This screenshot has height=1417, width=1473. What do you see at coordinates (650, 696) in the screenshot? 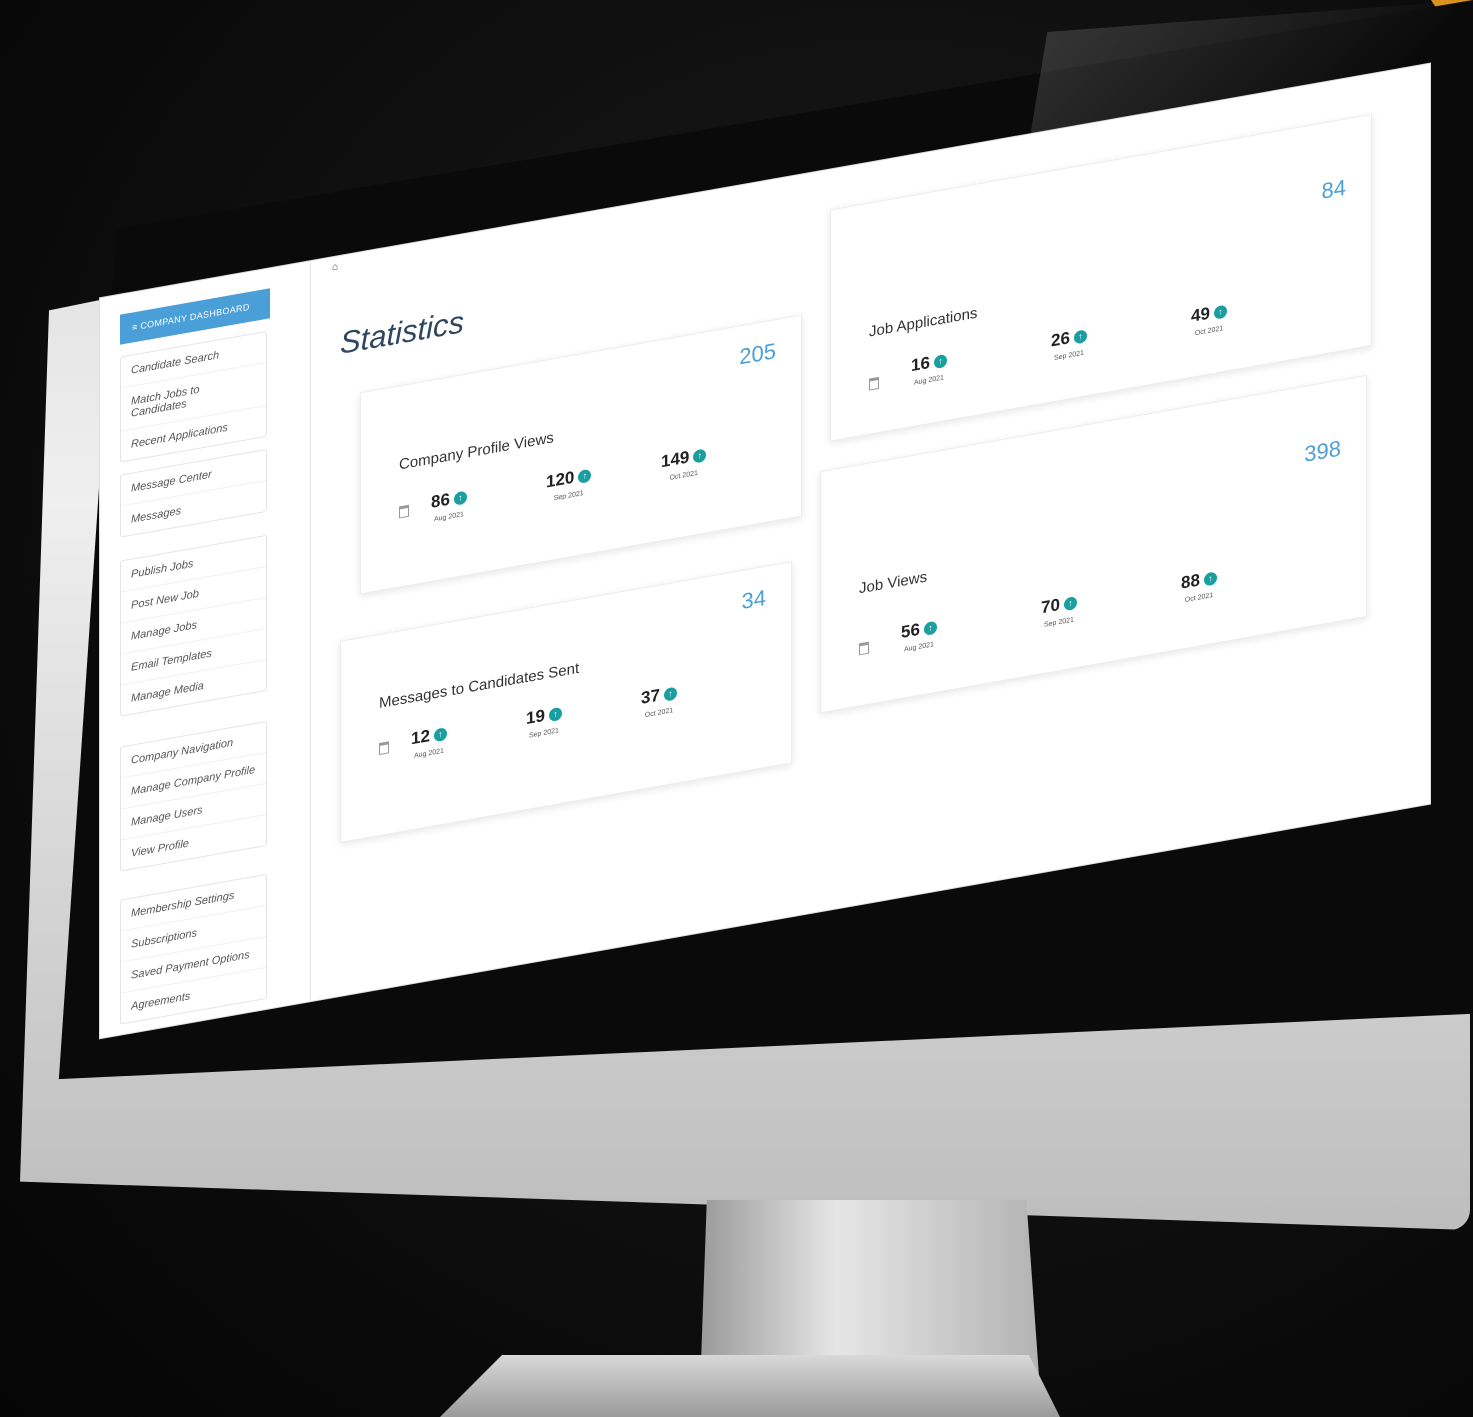
I see `stat-value: 37` at bounding box center [650, 696].